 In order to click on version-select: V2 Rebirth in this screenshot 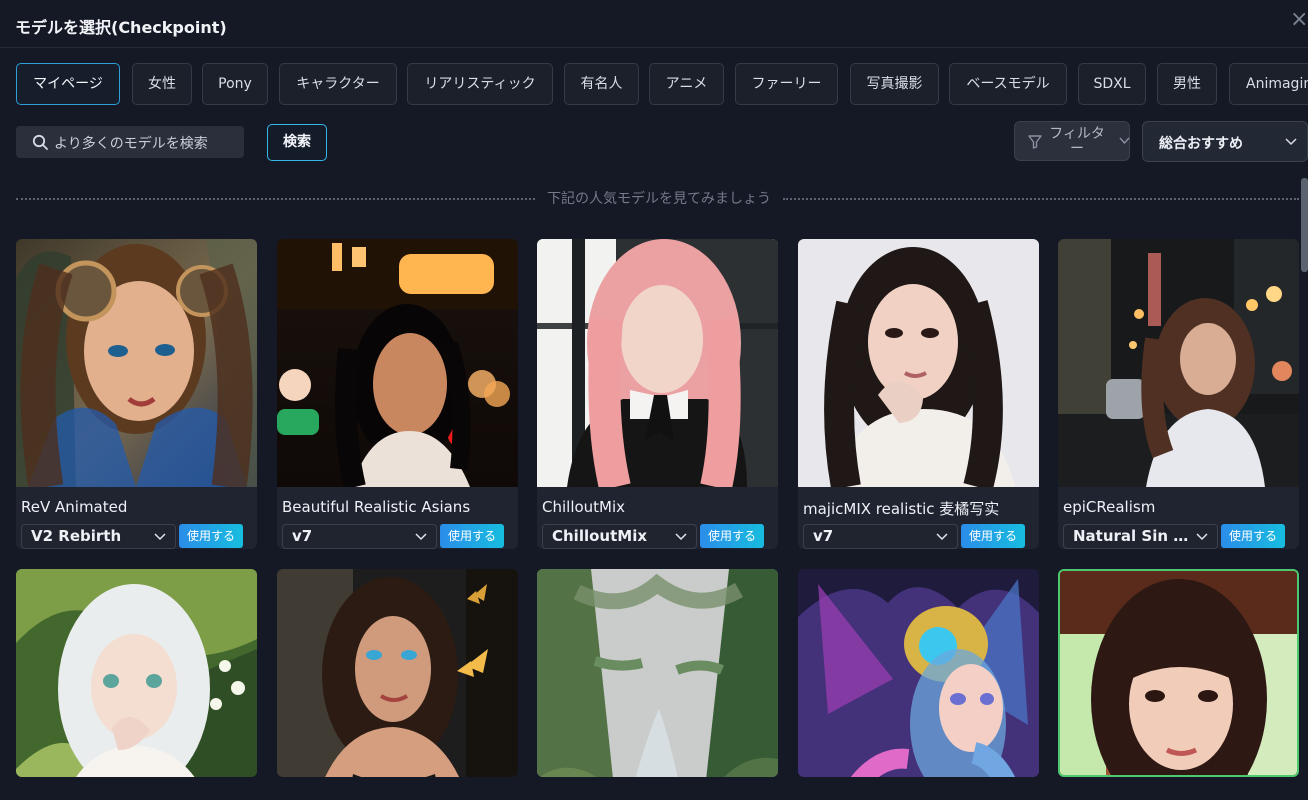, I will do `click(98, 536)`.